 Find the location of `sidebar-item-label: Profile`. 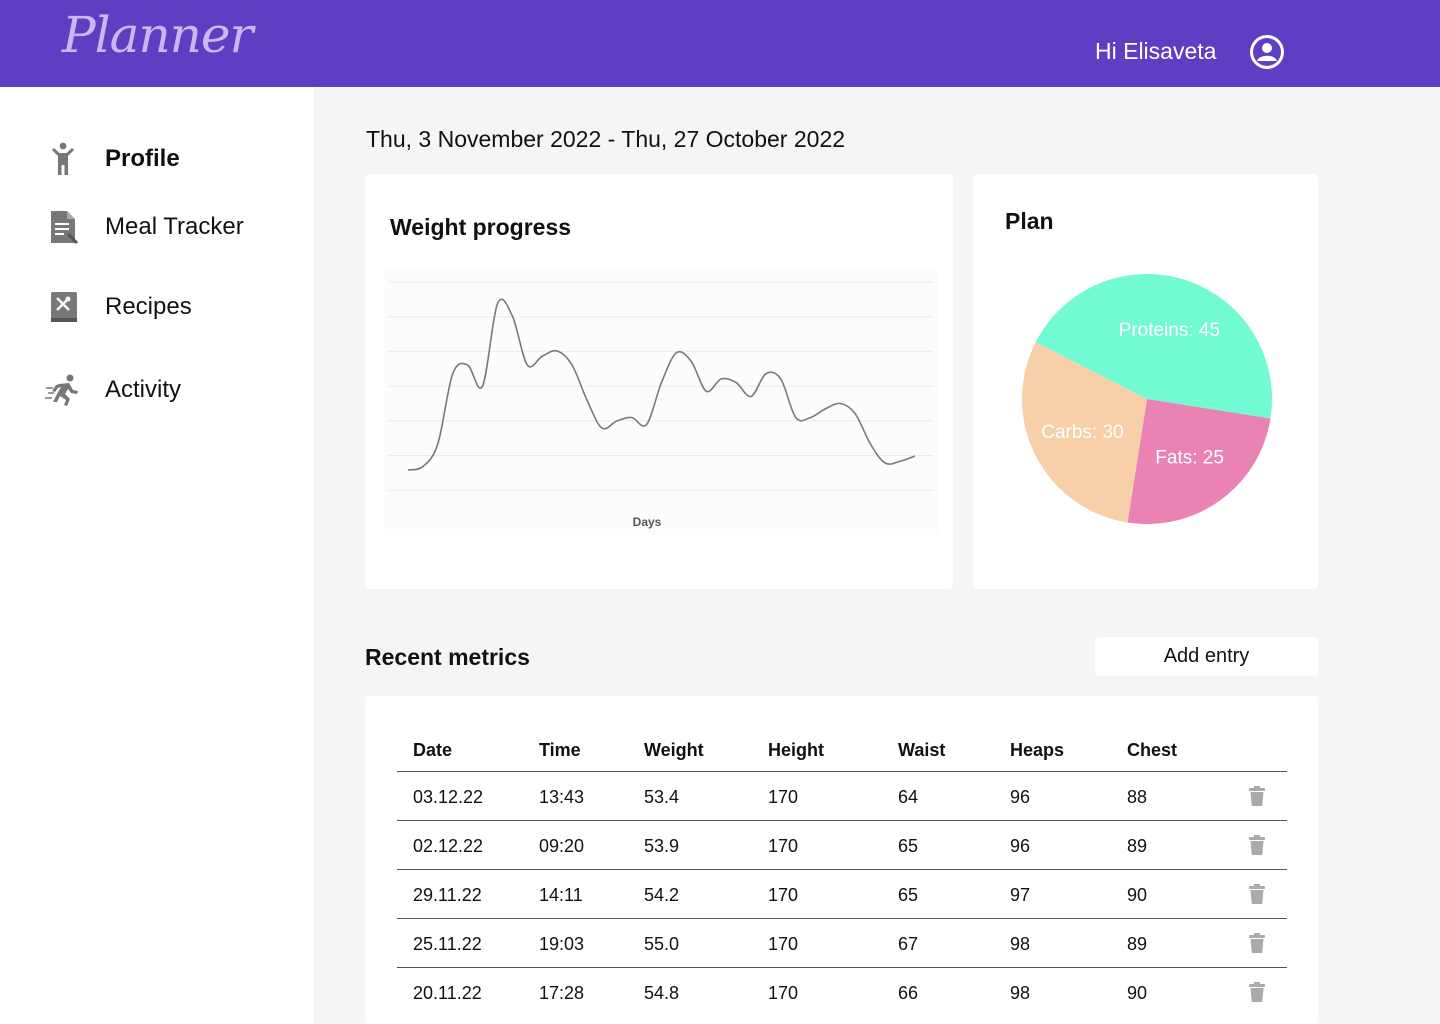

sidebar-item-label: Profile is located at coordinates (142, 158).